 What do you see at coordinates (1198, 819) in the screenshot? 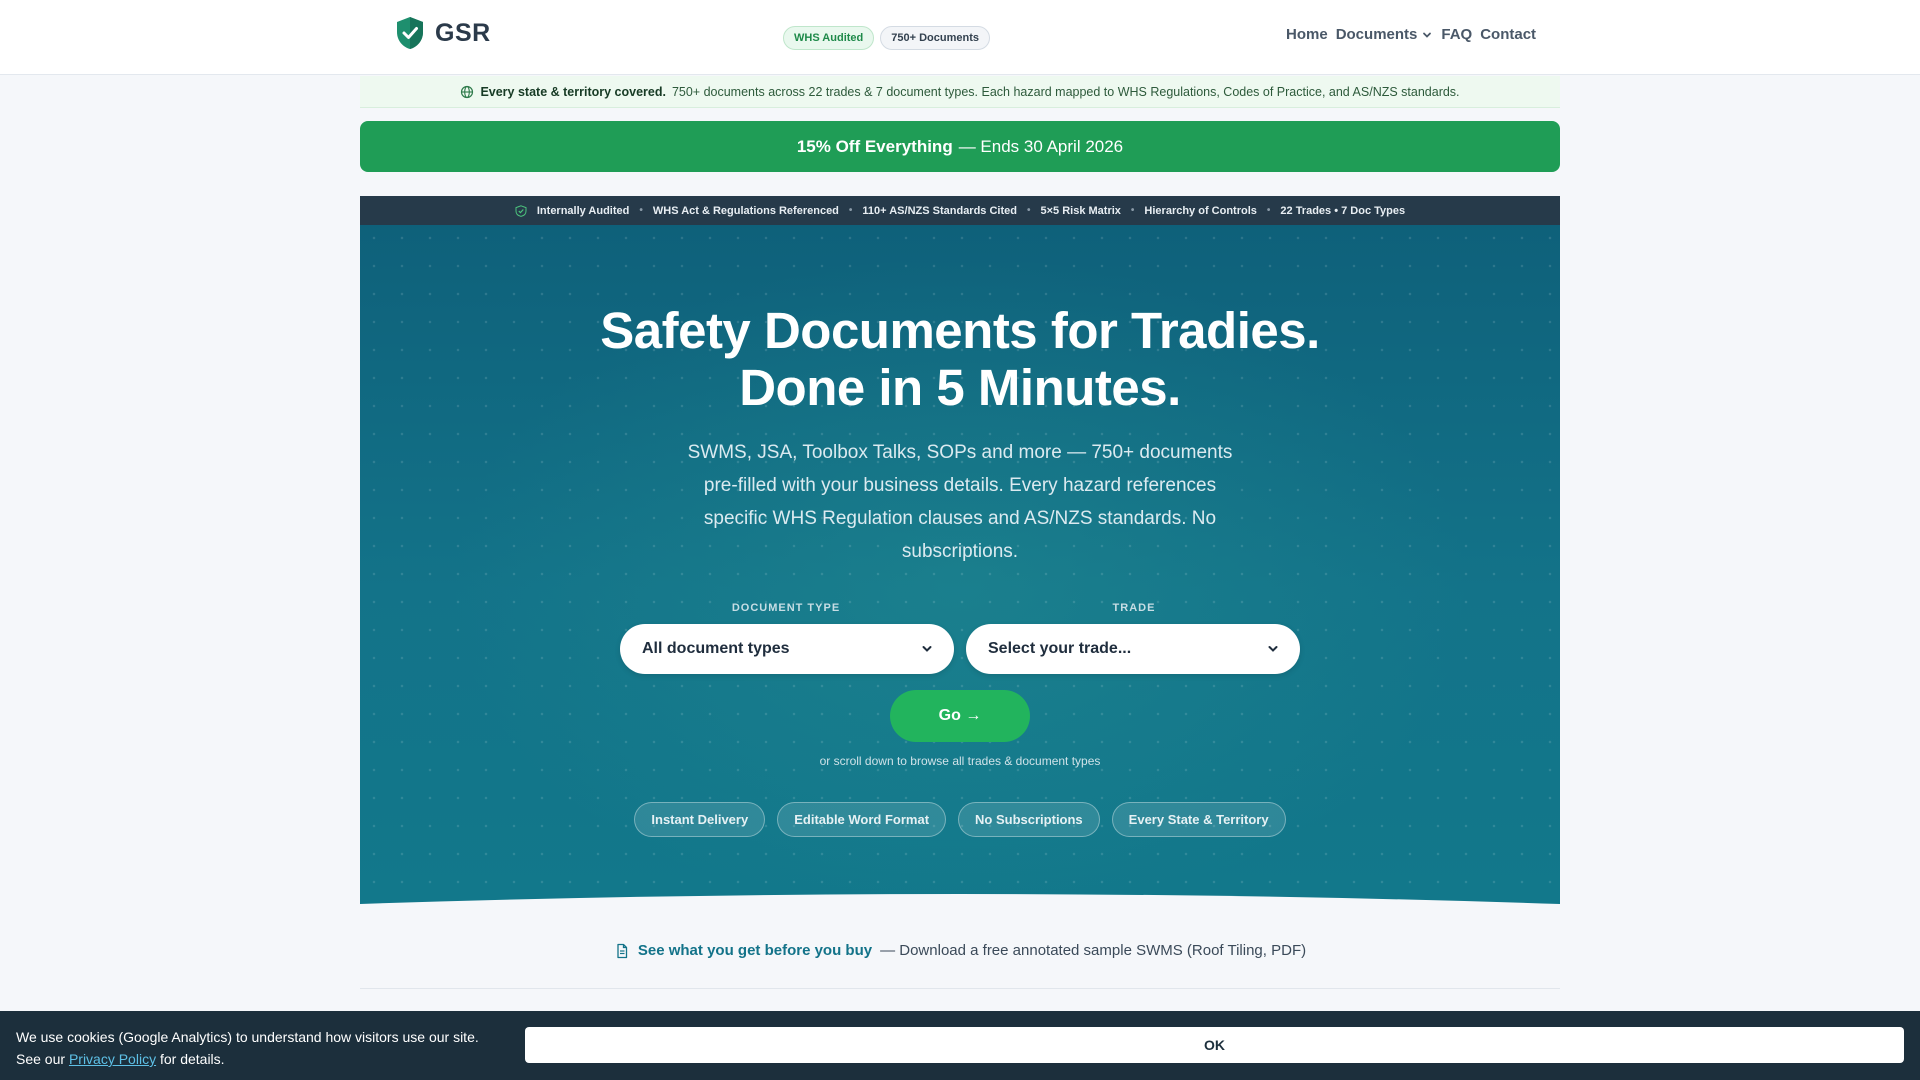
I see `feature-pill: Every State & Territory` at bounding box center [1198, 819].